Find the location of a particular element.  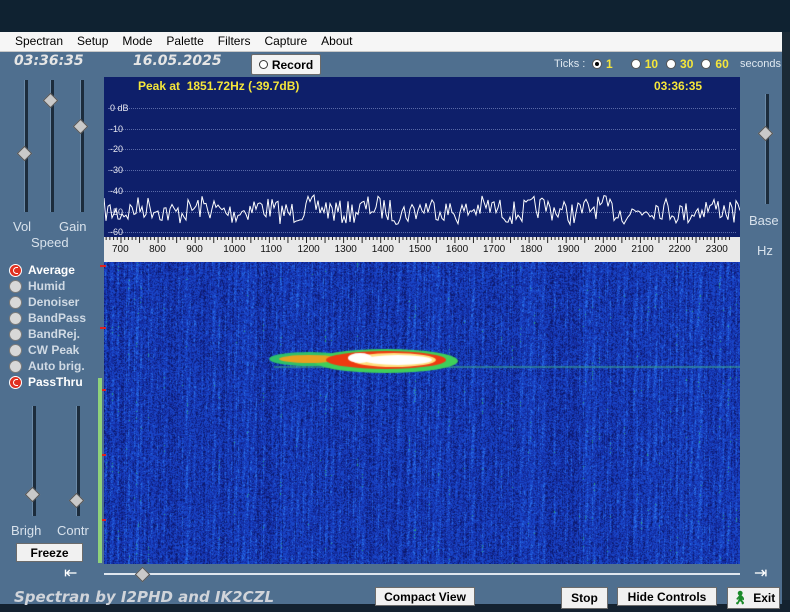

hide-controls-button: Hide Controls is located at coordinates (667, 596).